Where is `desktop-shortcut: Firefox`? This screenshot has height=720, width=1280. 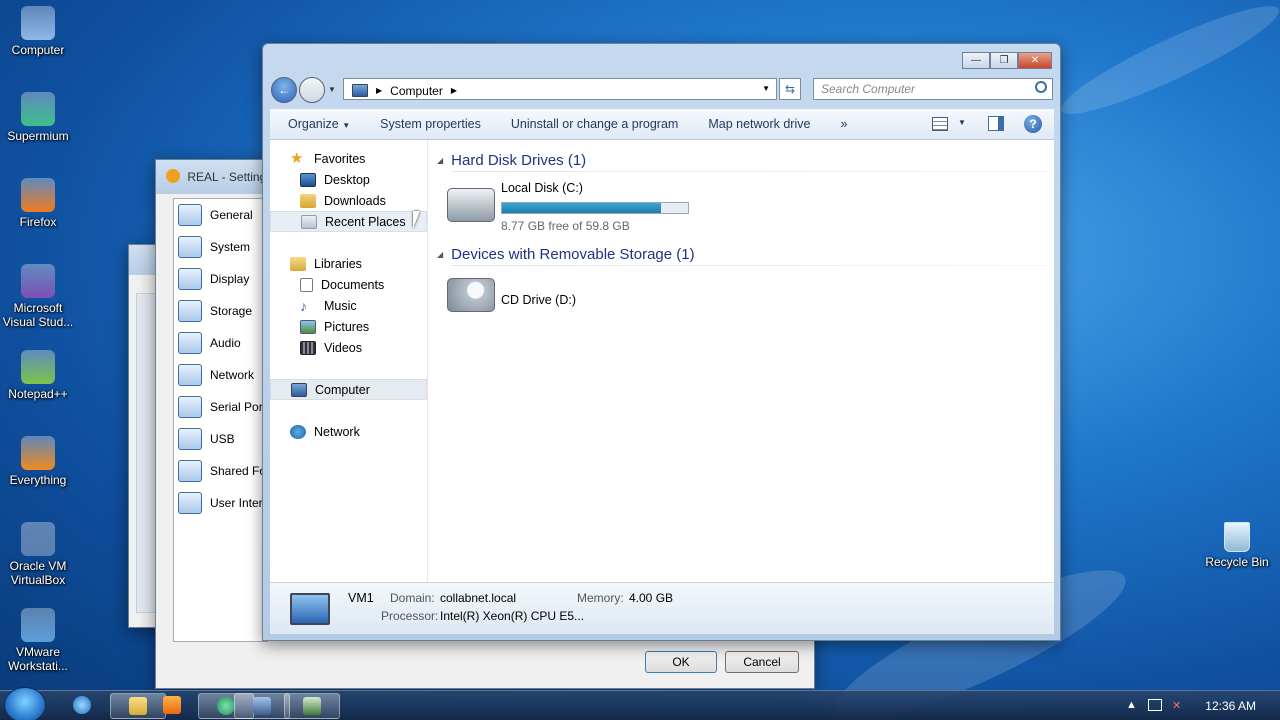
desktop-shortcut: Firefox is located at coordinates (38, 203).